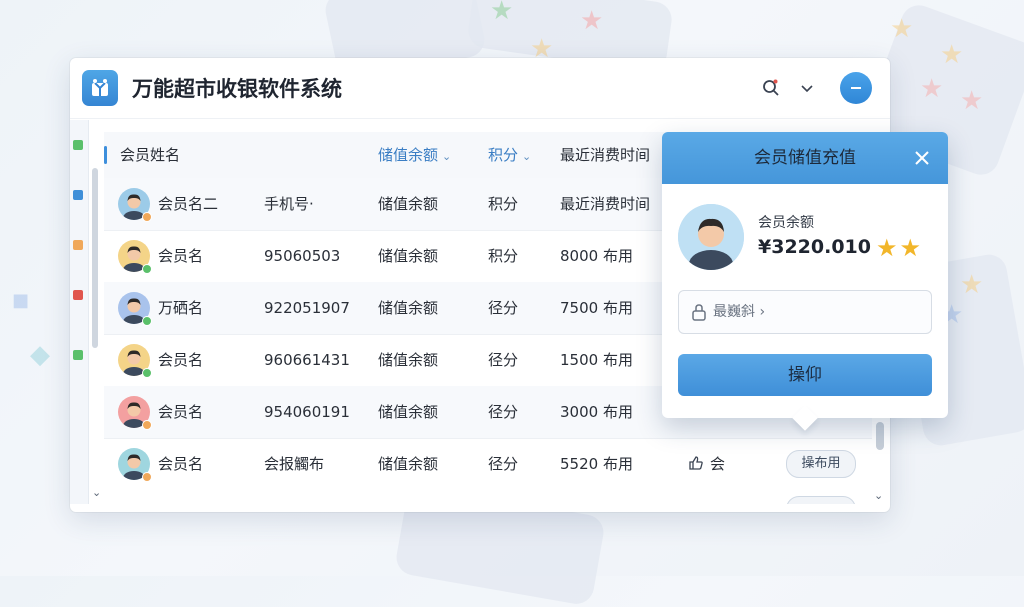 The width and height of the screenshot is (1024, 607). I want to click on column-header-last-visit: 最近消费时间, so click(605, 155).